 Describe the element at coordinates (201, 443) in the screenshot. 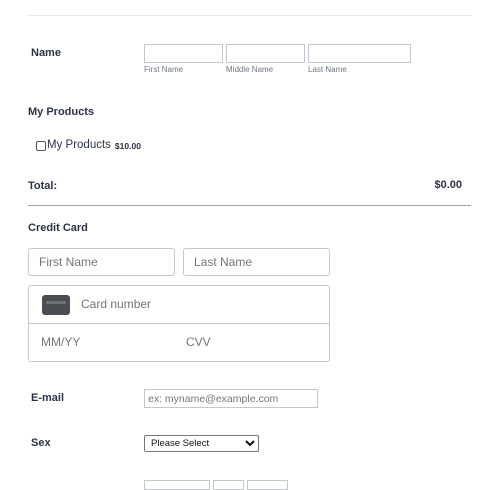

I see `sex-select: Please Select` at that location.